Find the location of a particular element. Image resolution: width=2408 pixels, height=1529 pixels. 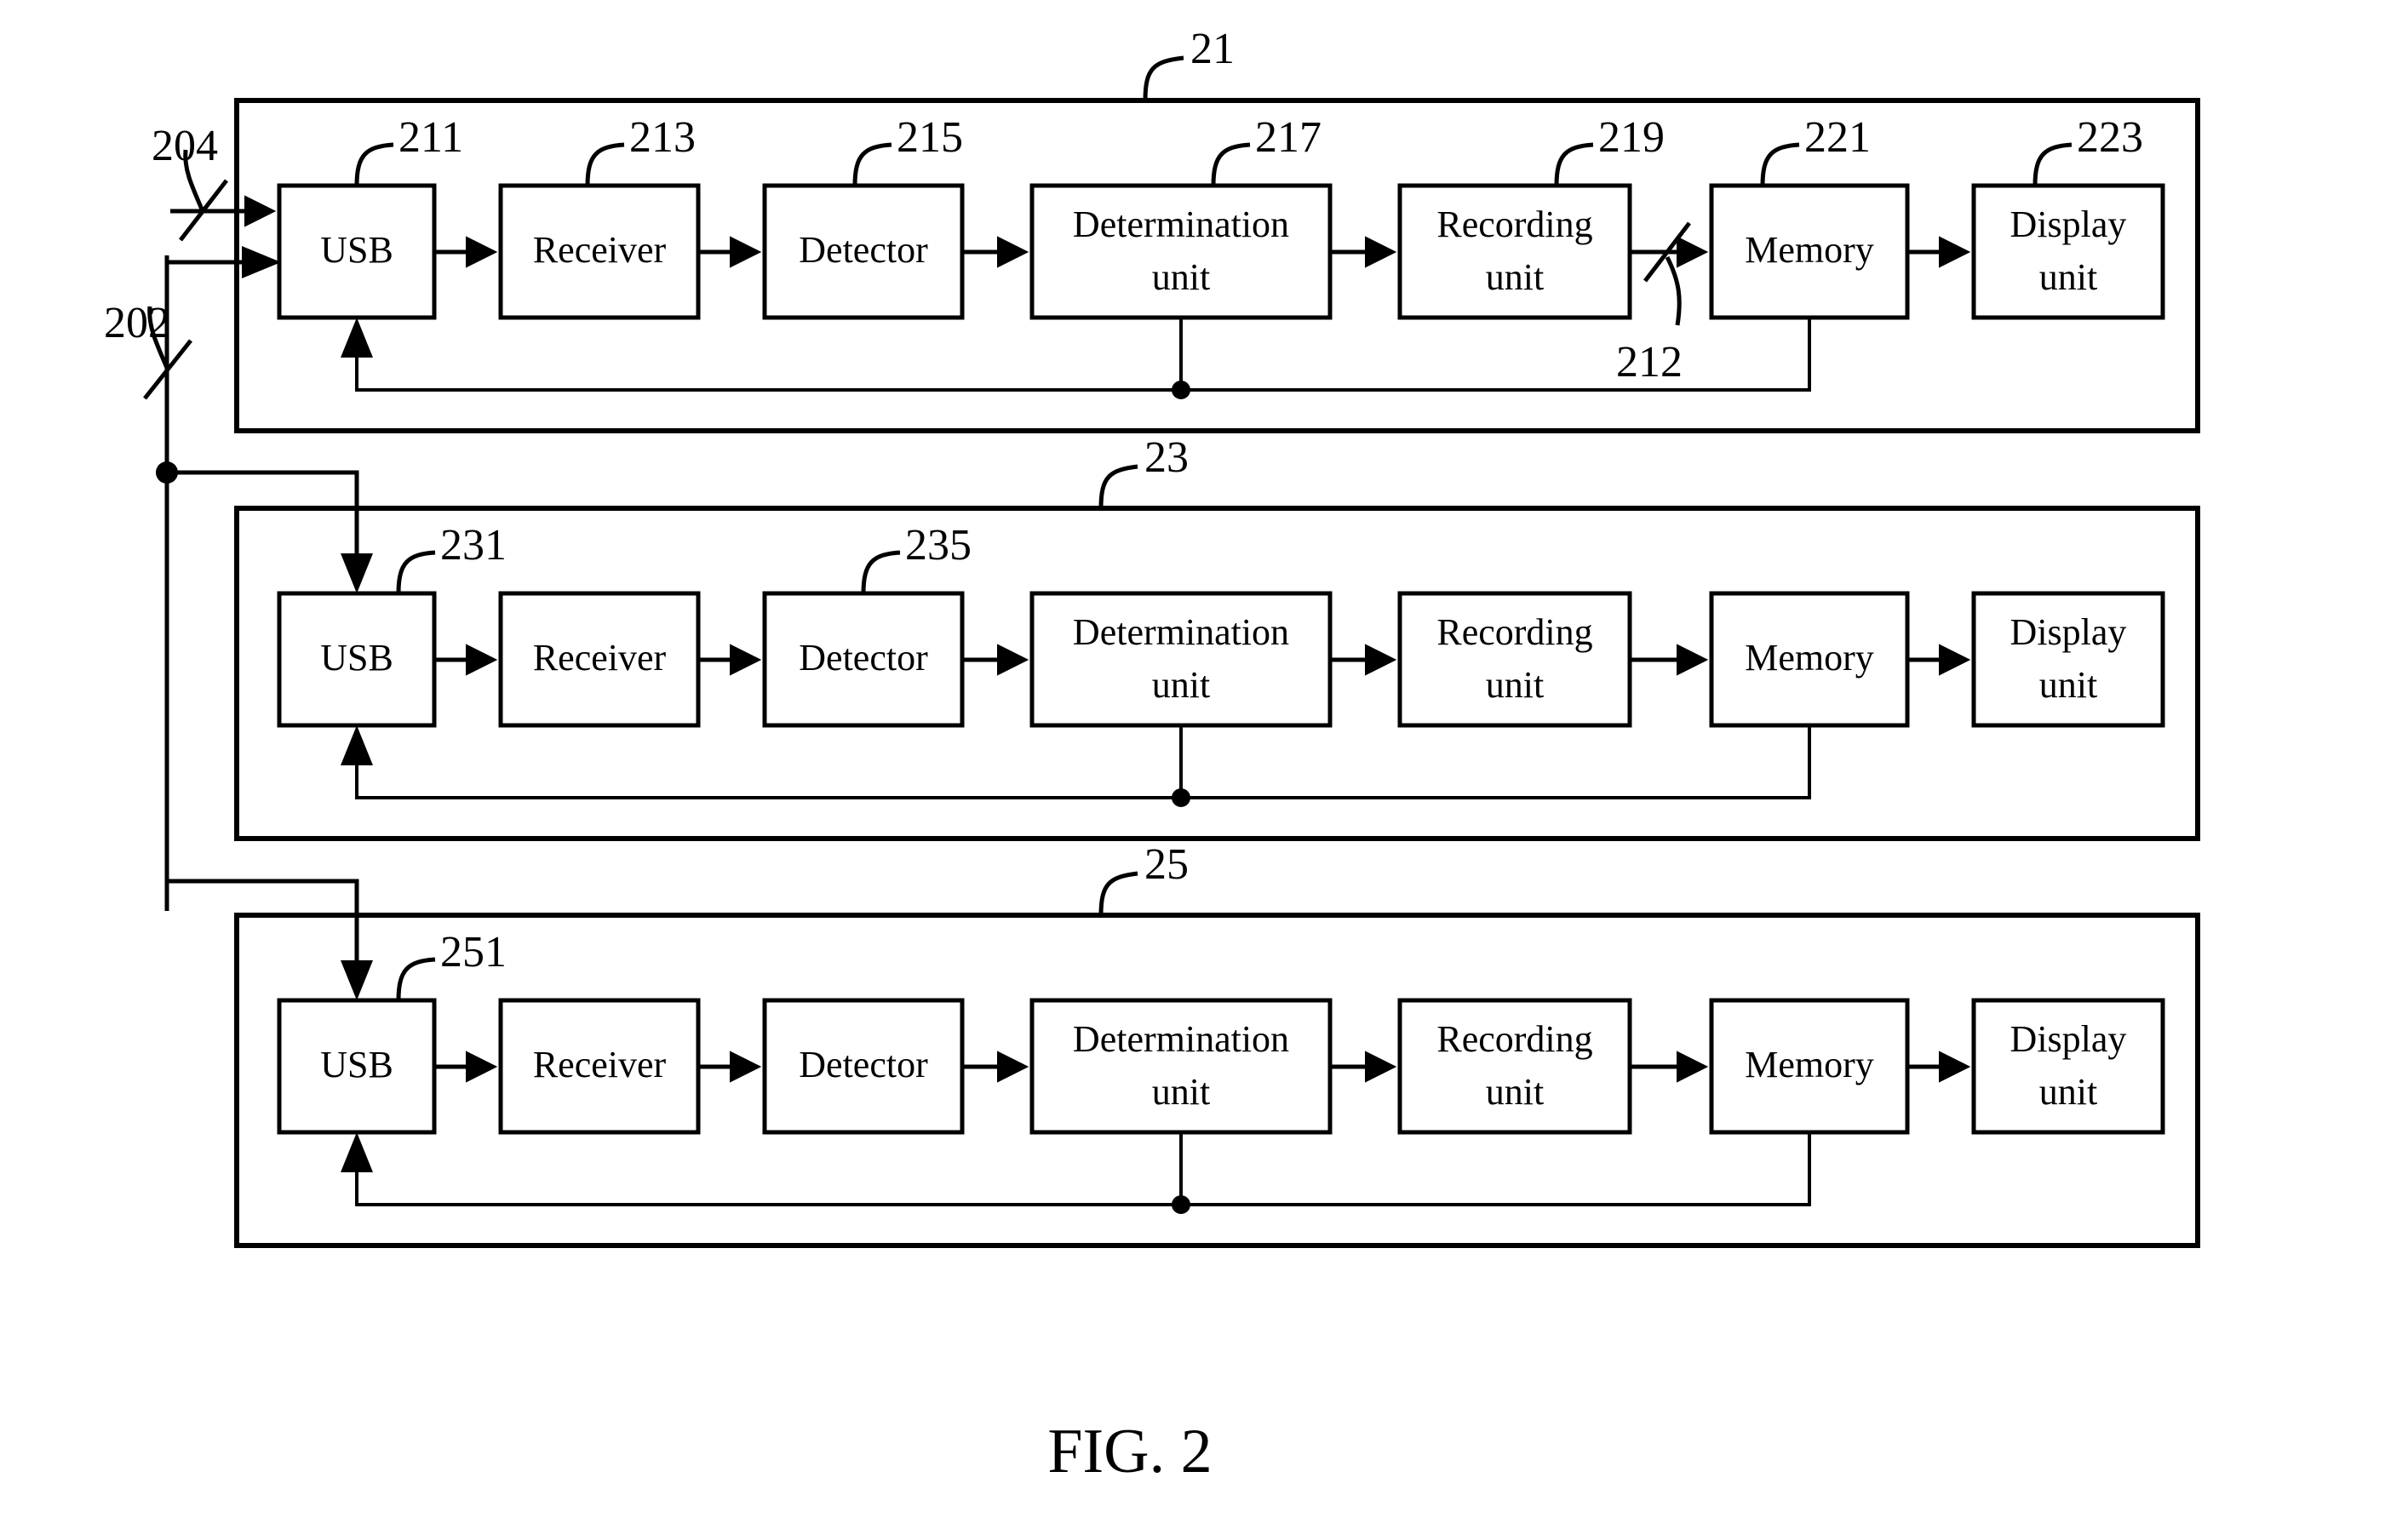

block-recording-unit-2-label-line2: unit is located at coordinates (1515, 685).